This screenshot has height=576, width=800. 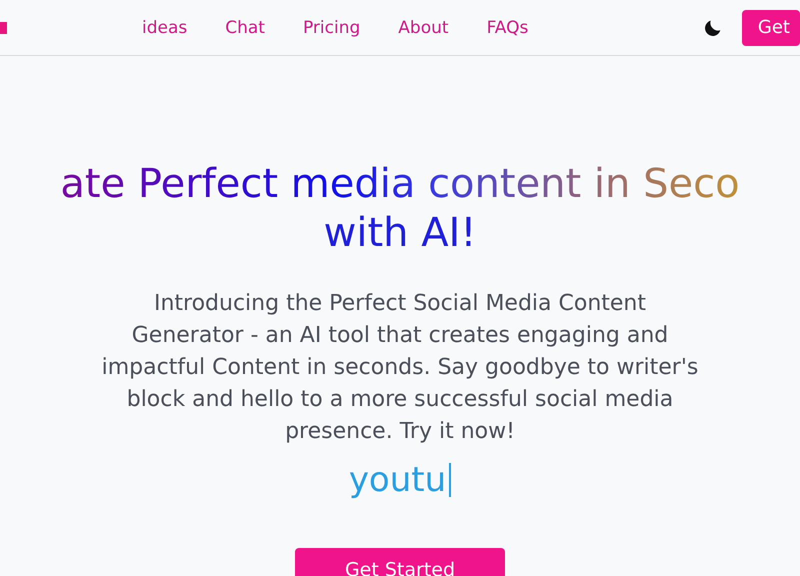 I want to click on hero-heading: with AI!, so click(x=400, y=233).